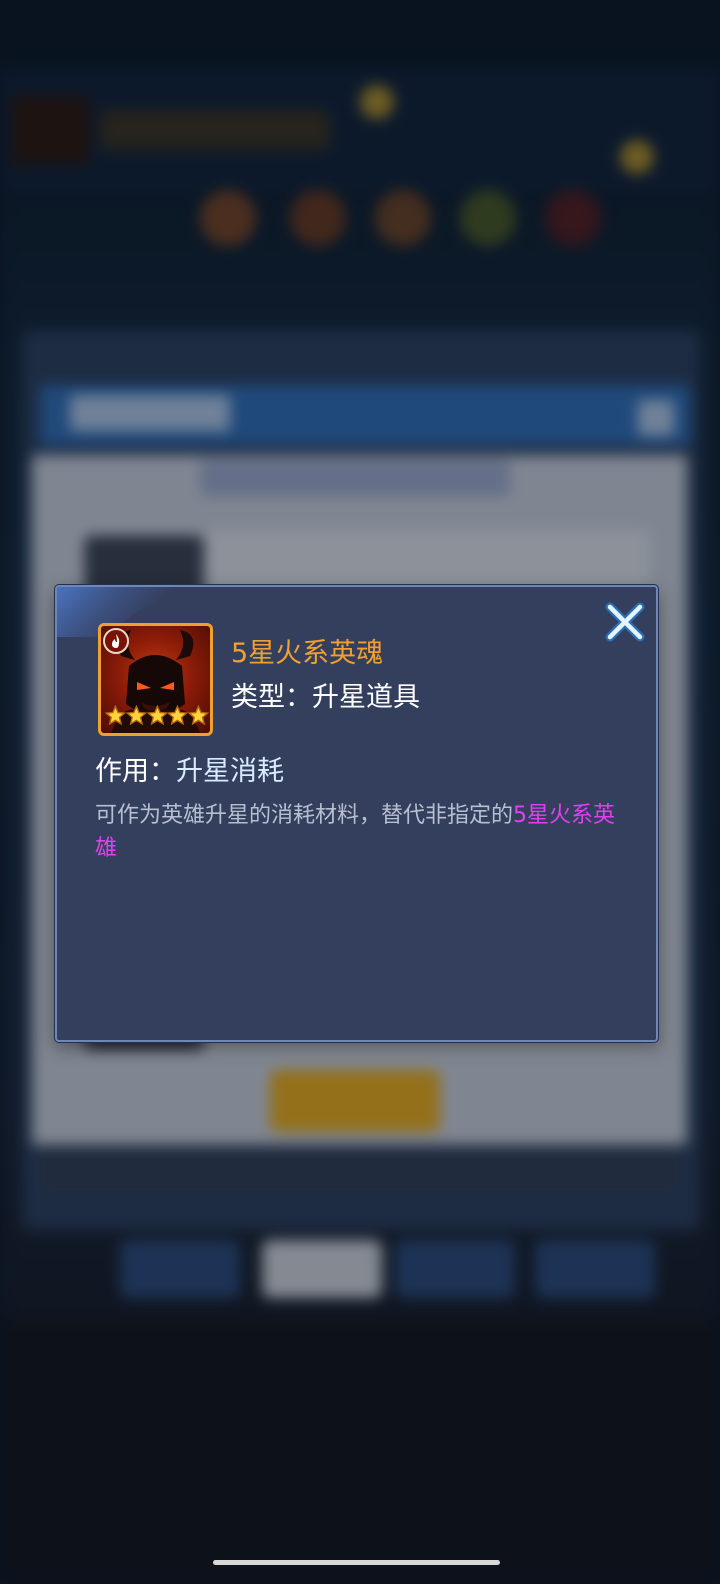 The image size is (720, 1584). I want to click on star-rating, so click(157, 718).